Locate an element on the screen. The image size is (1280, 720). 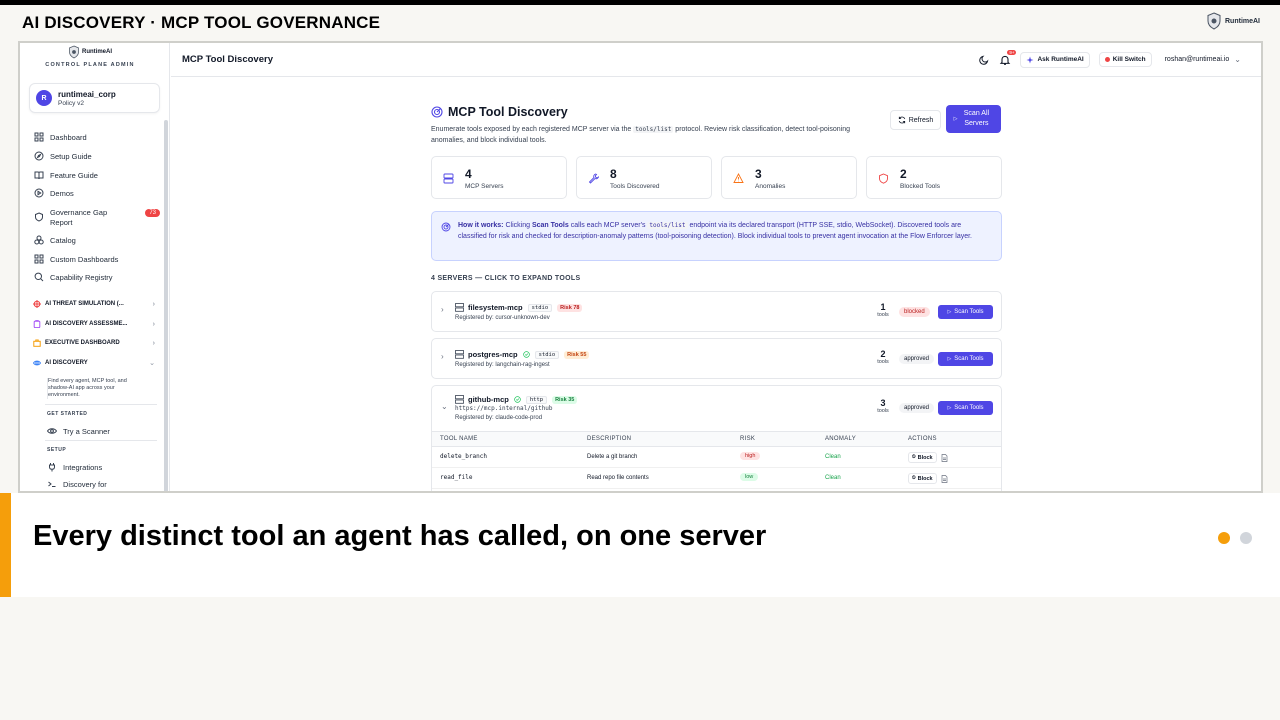
server-url: https://mcp.internal/github is located at coordinates (504, 408).